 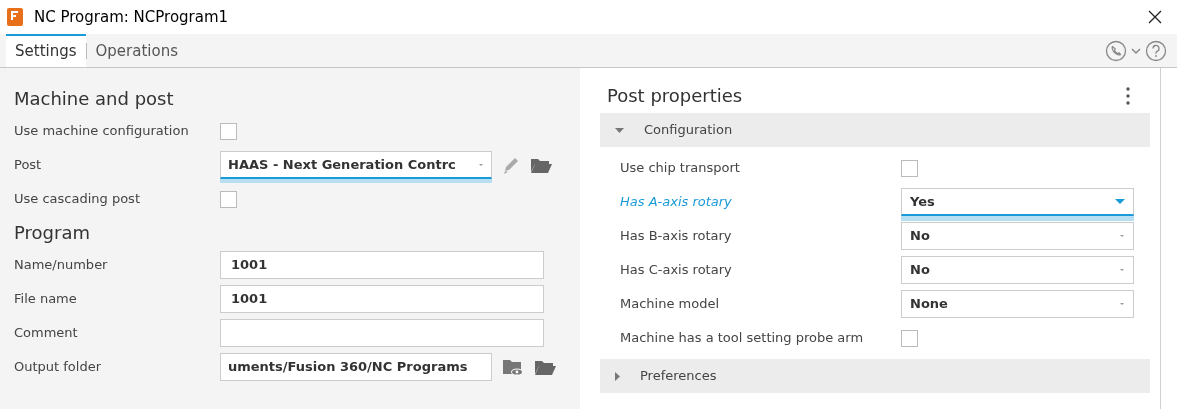 I want to click on field-label: Use machine configuration, so click(x=102, y=131).